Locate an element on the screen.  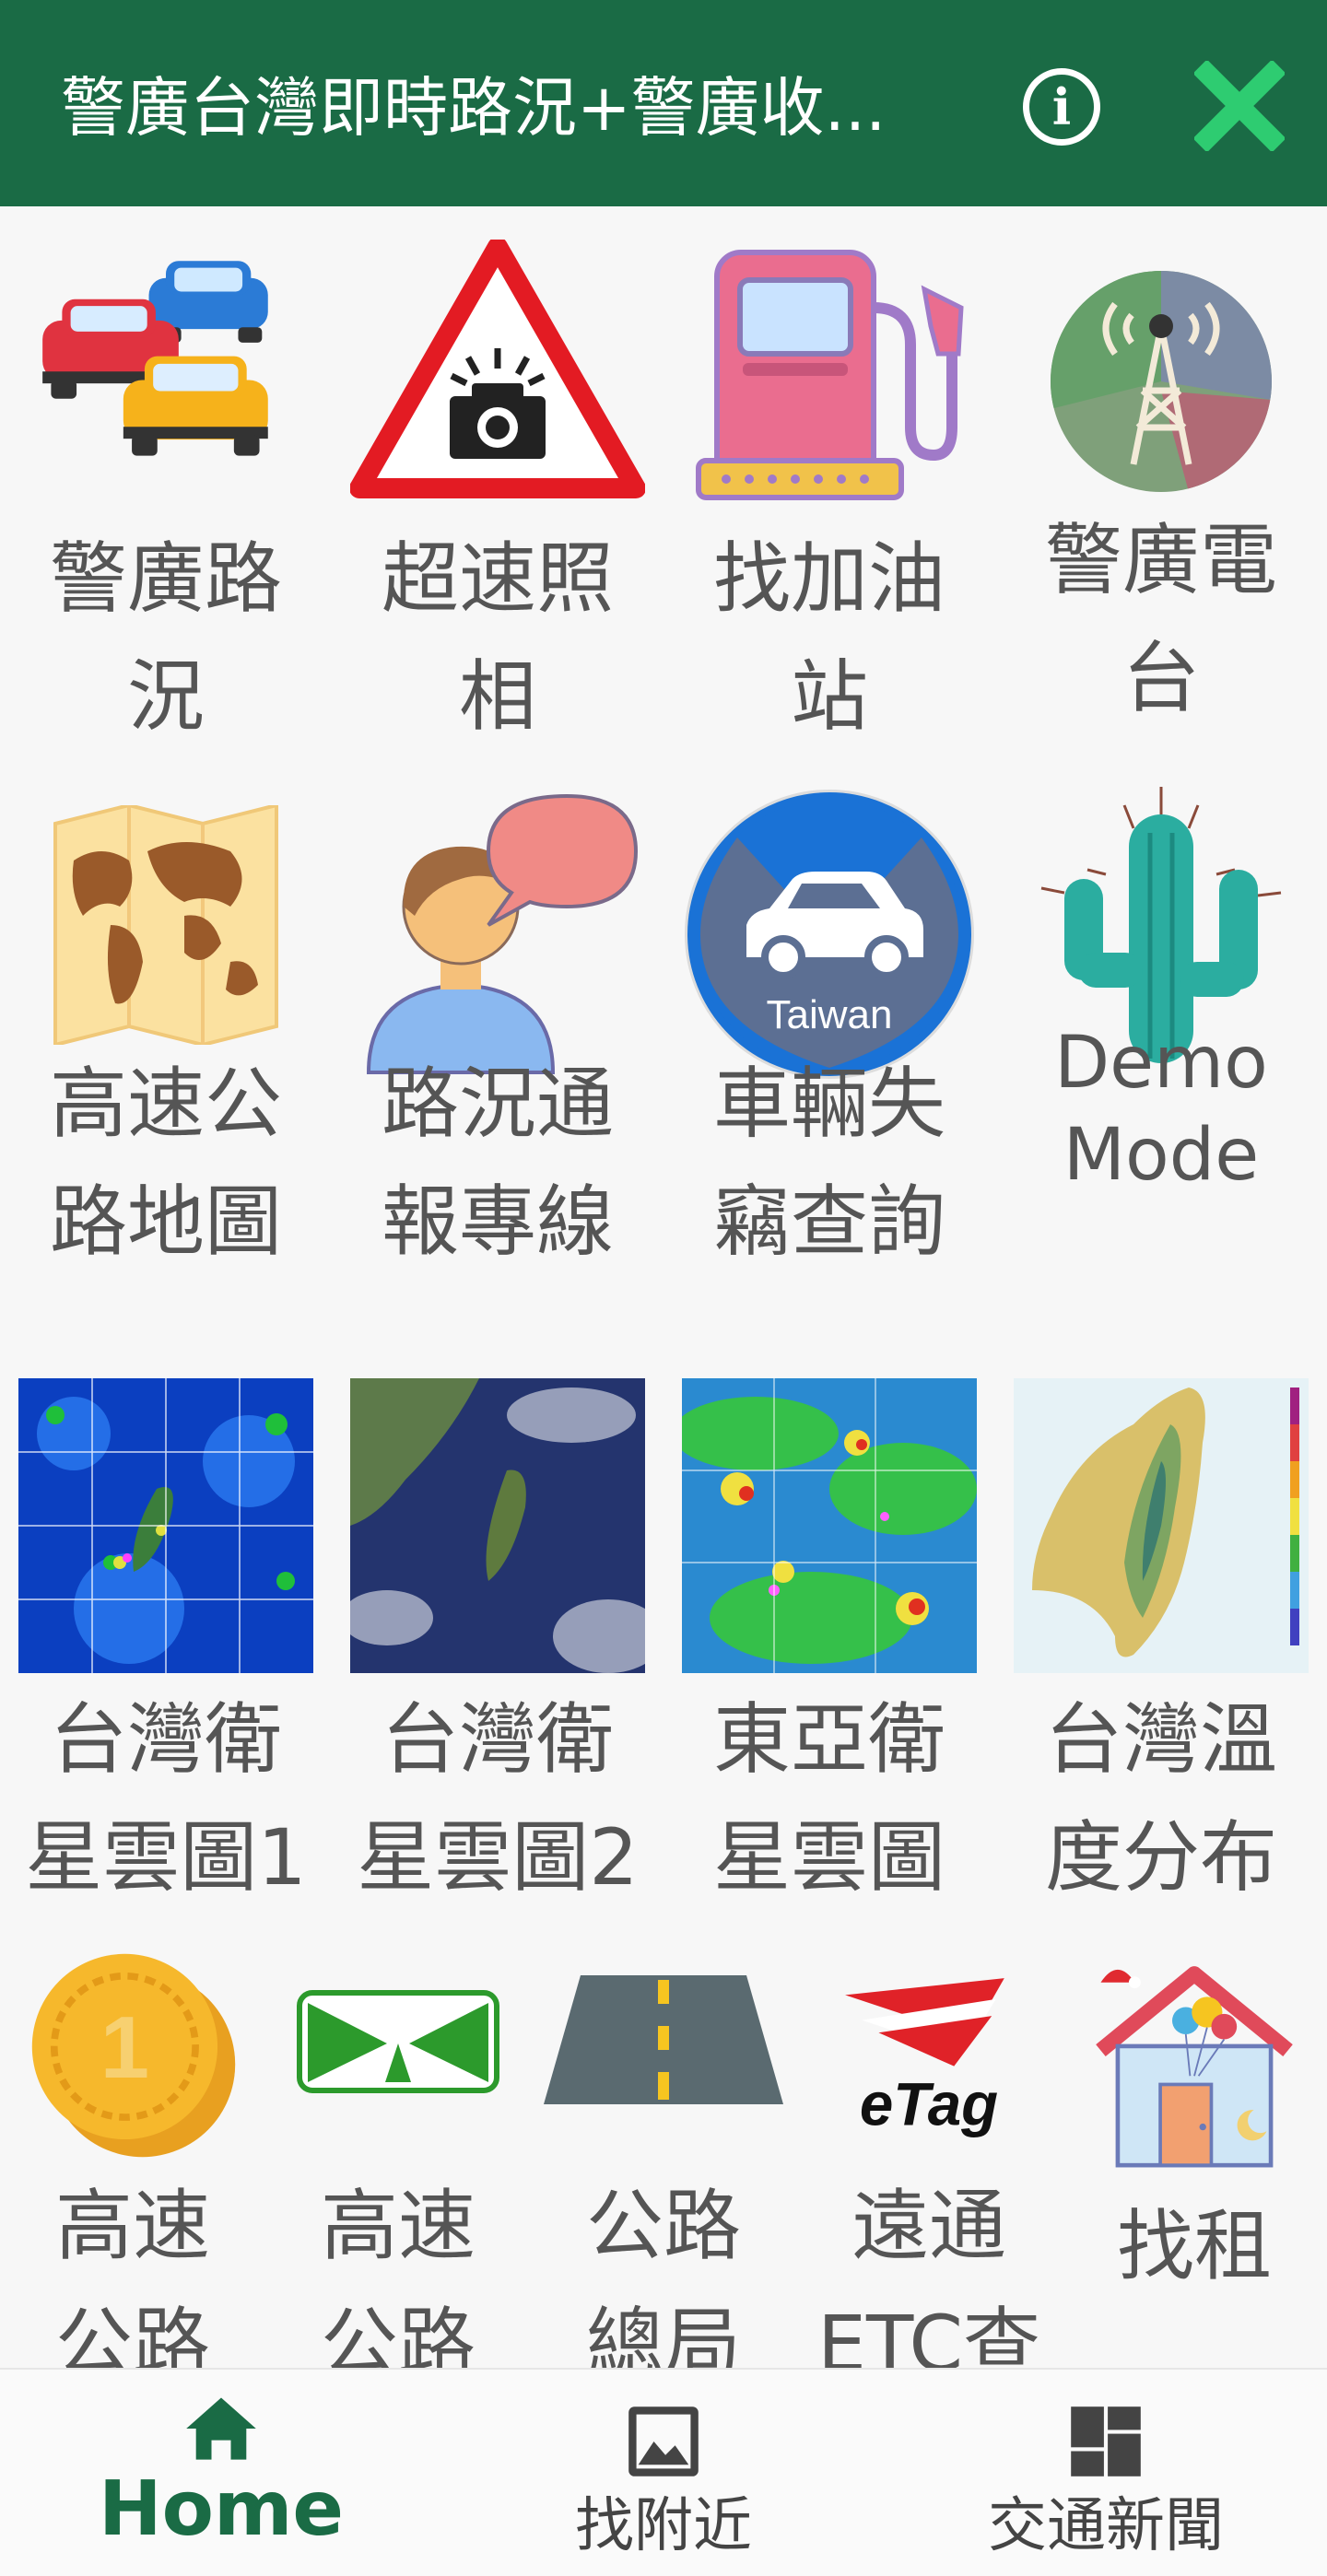
radio-tower-icon is located at coordinates (1161, 381).